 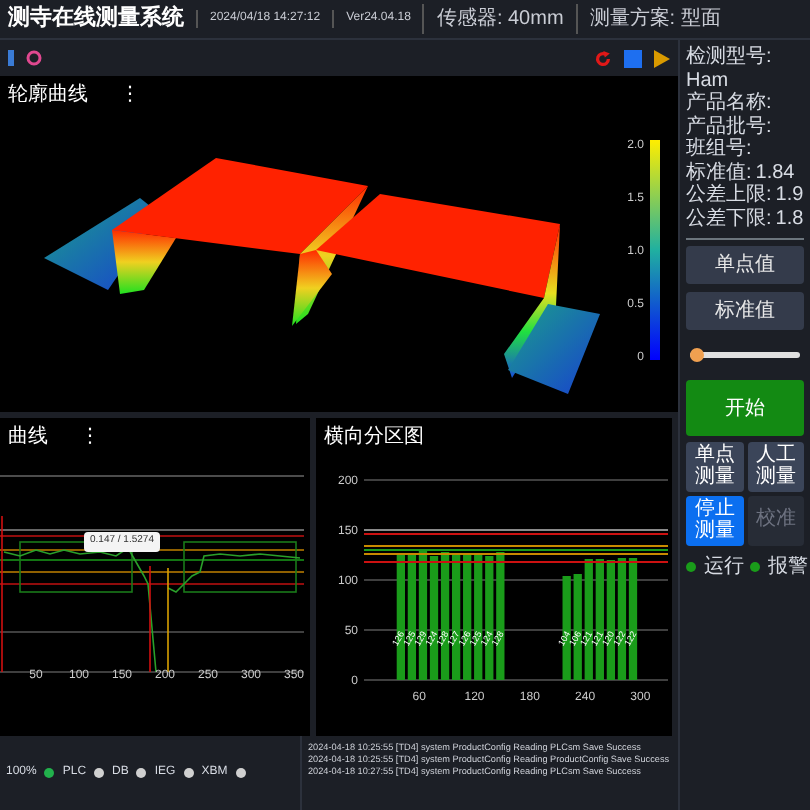 What do you see at coordinates (707, 80) in the screenshot?
I see `info-value: Ham` at bounding box center [707, 80].